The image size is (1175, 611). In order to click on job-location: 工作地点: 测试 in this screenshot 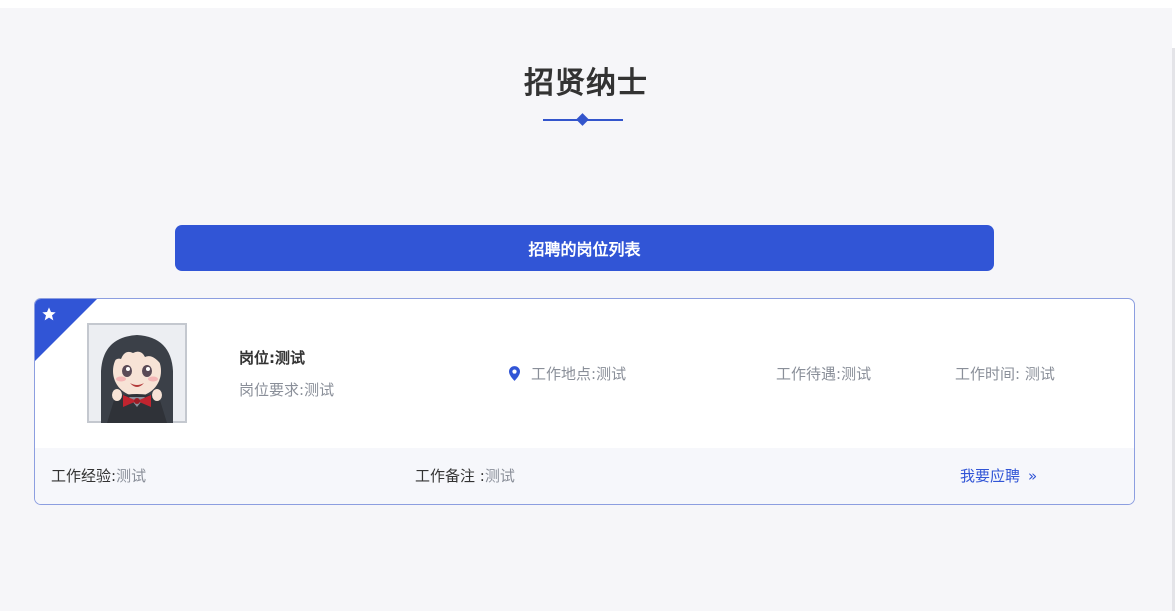, I will do `click(567, 373)`.